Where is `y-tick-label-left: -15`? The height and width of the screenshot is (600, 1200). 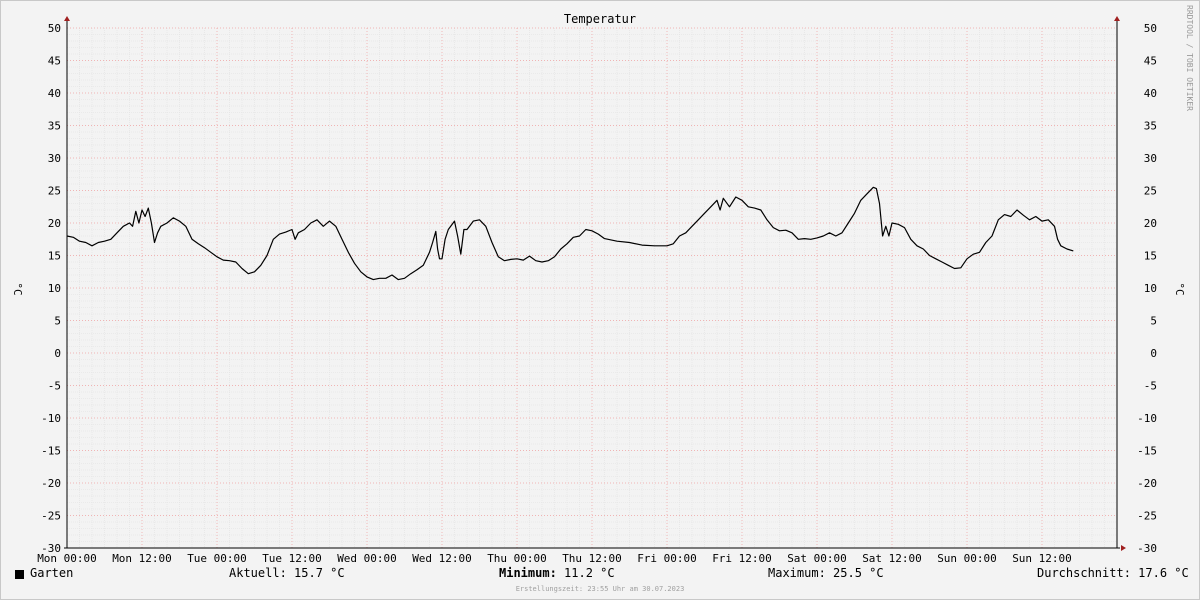 y-tick-label-left: -15 is located at coordinates (51, 451).